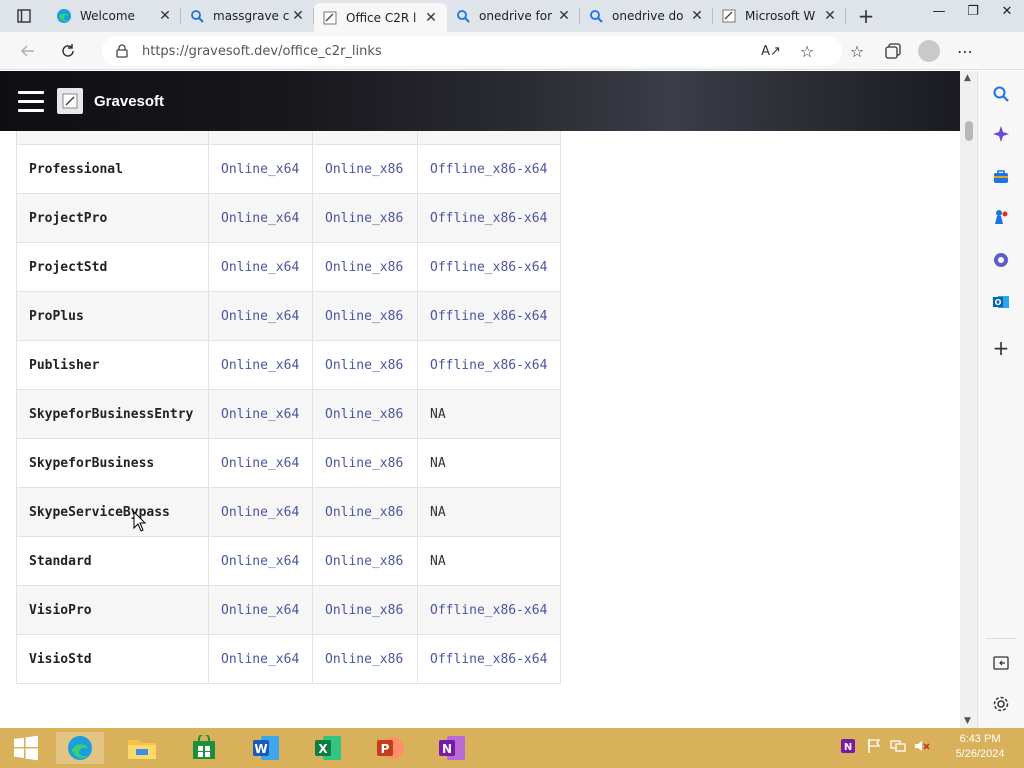  I want to click on hide-sidebar-button, so click(1001, 663).